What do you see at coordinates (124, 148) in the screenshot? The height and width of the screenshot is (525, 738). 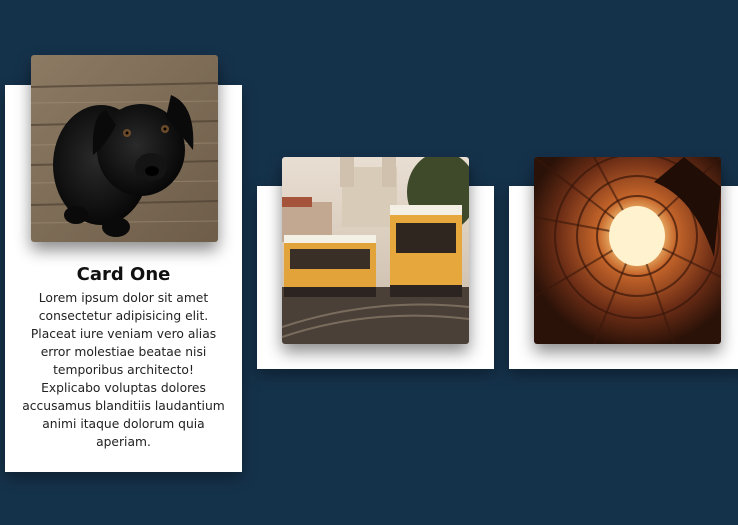 I see `card-one-image` at bounding box center [124, 148].